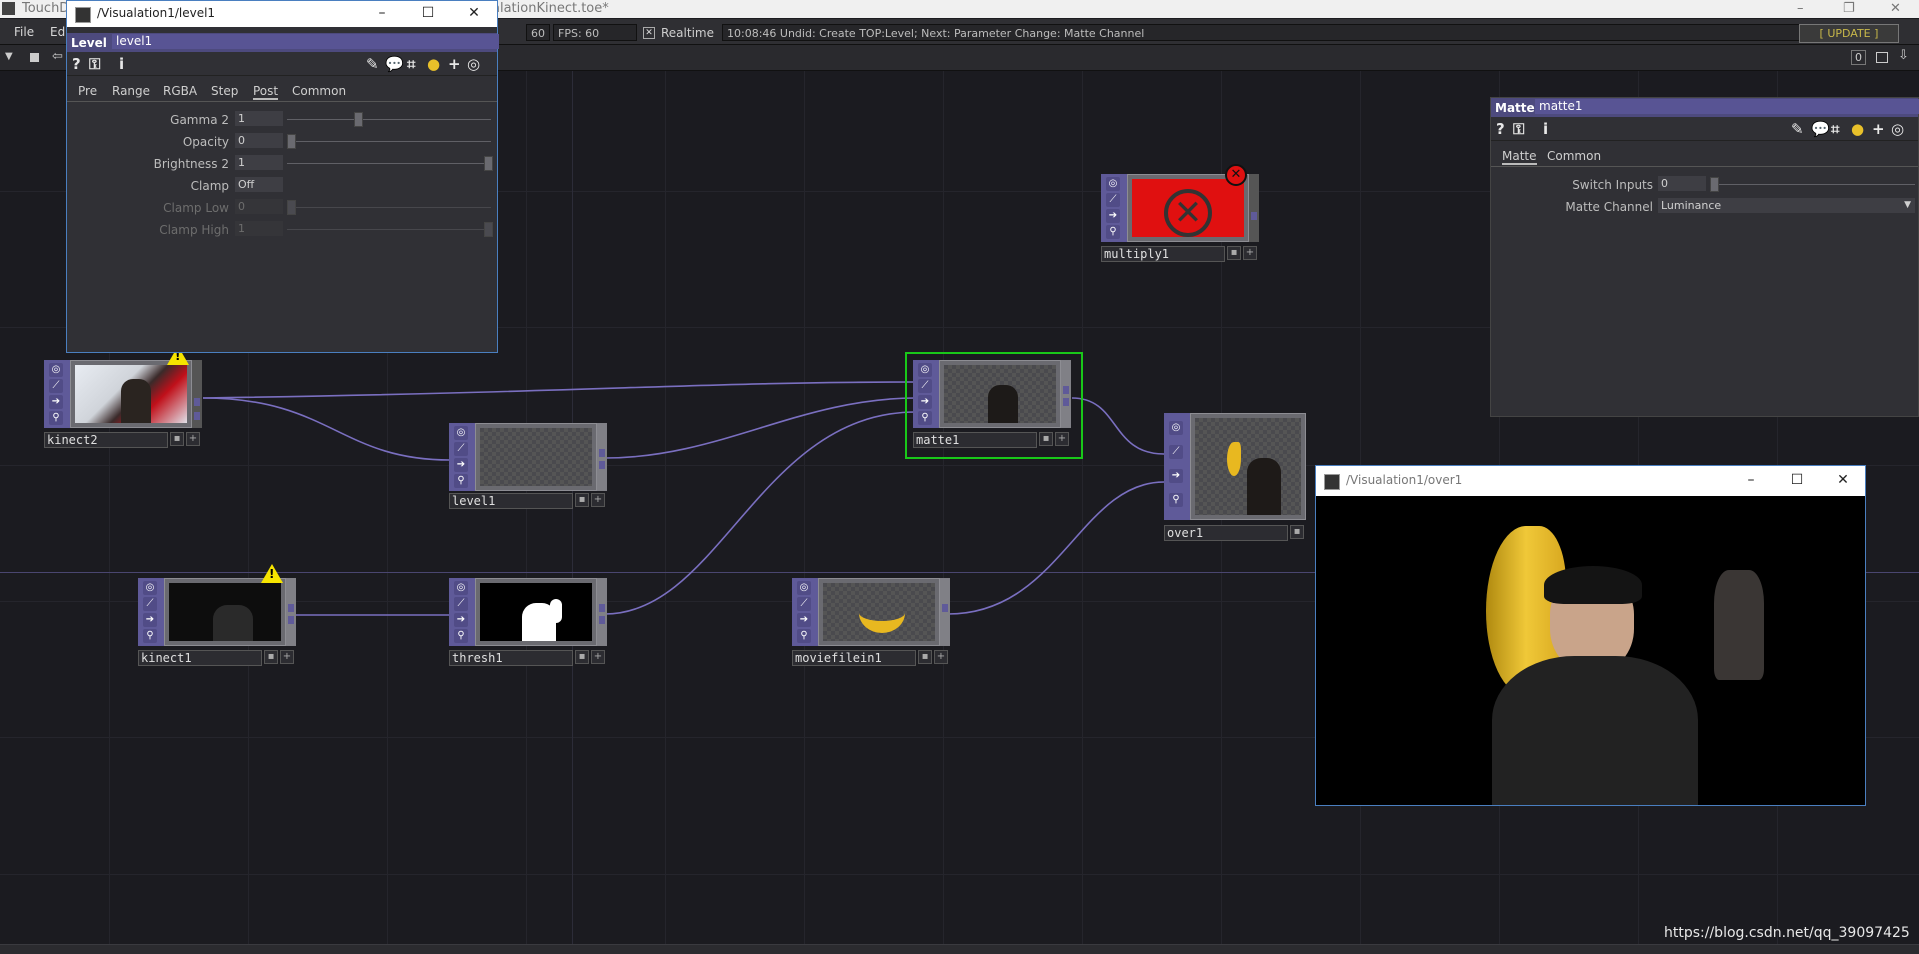 The image size is (1919, 954). Describe the element at coordinates (259, 184) in the screenshot. I see `param-clamp-toggle: Off` at that location.